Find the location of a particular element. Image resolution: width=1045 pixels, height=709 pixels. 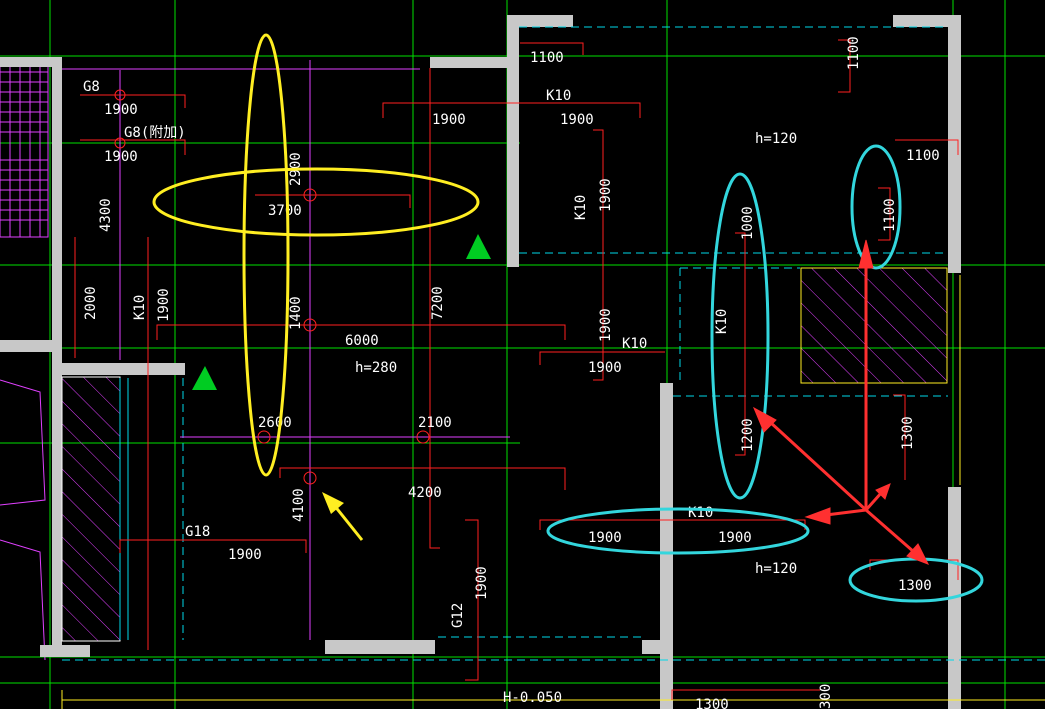

label-2600: 2600 is located at coordinates (275, 423).